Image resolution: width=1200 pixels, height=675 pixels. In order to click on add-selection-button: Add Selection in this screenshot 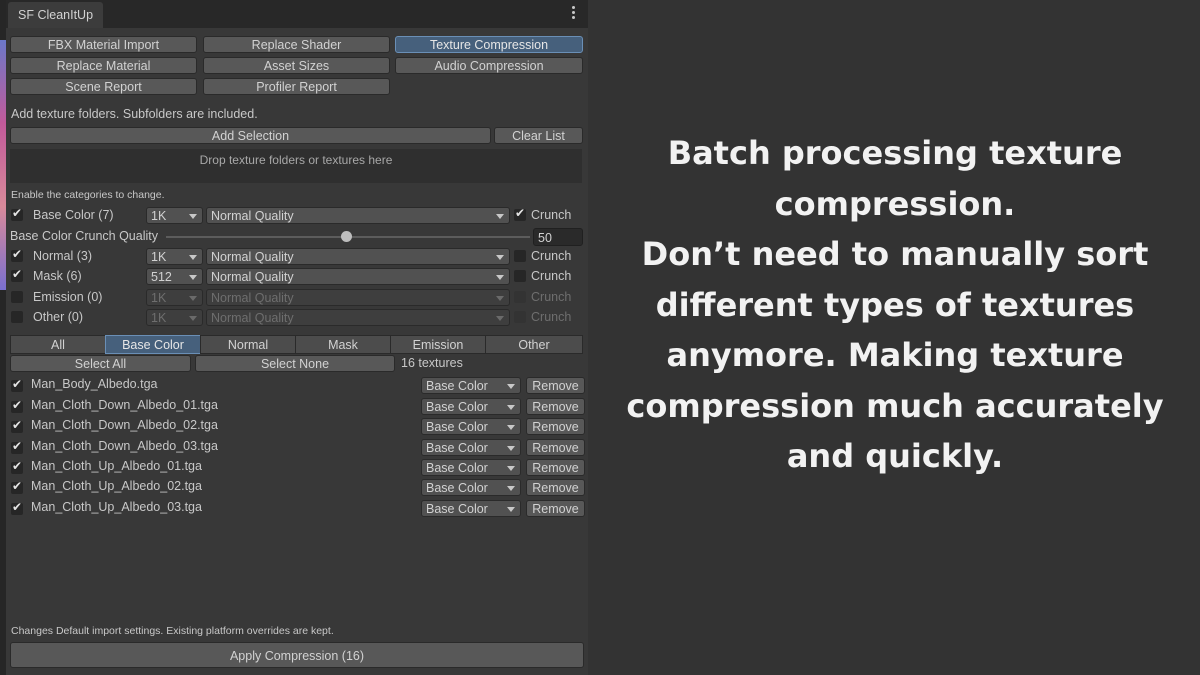, I will do `click(250, 135)`.